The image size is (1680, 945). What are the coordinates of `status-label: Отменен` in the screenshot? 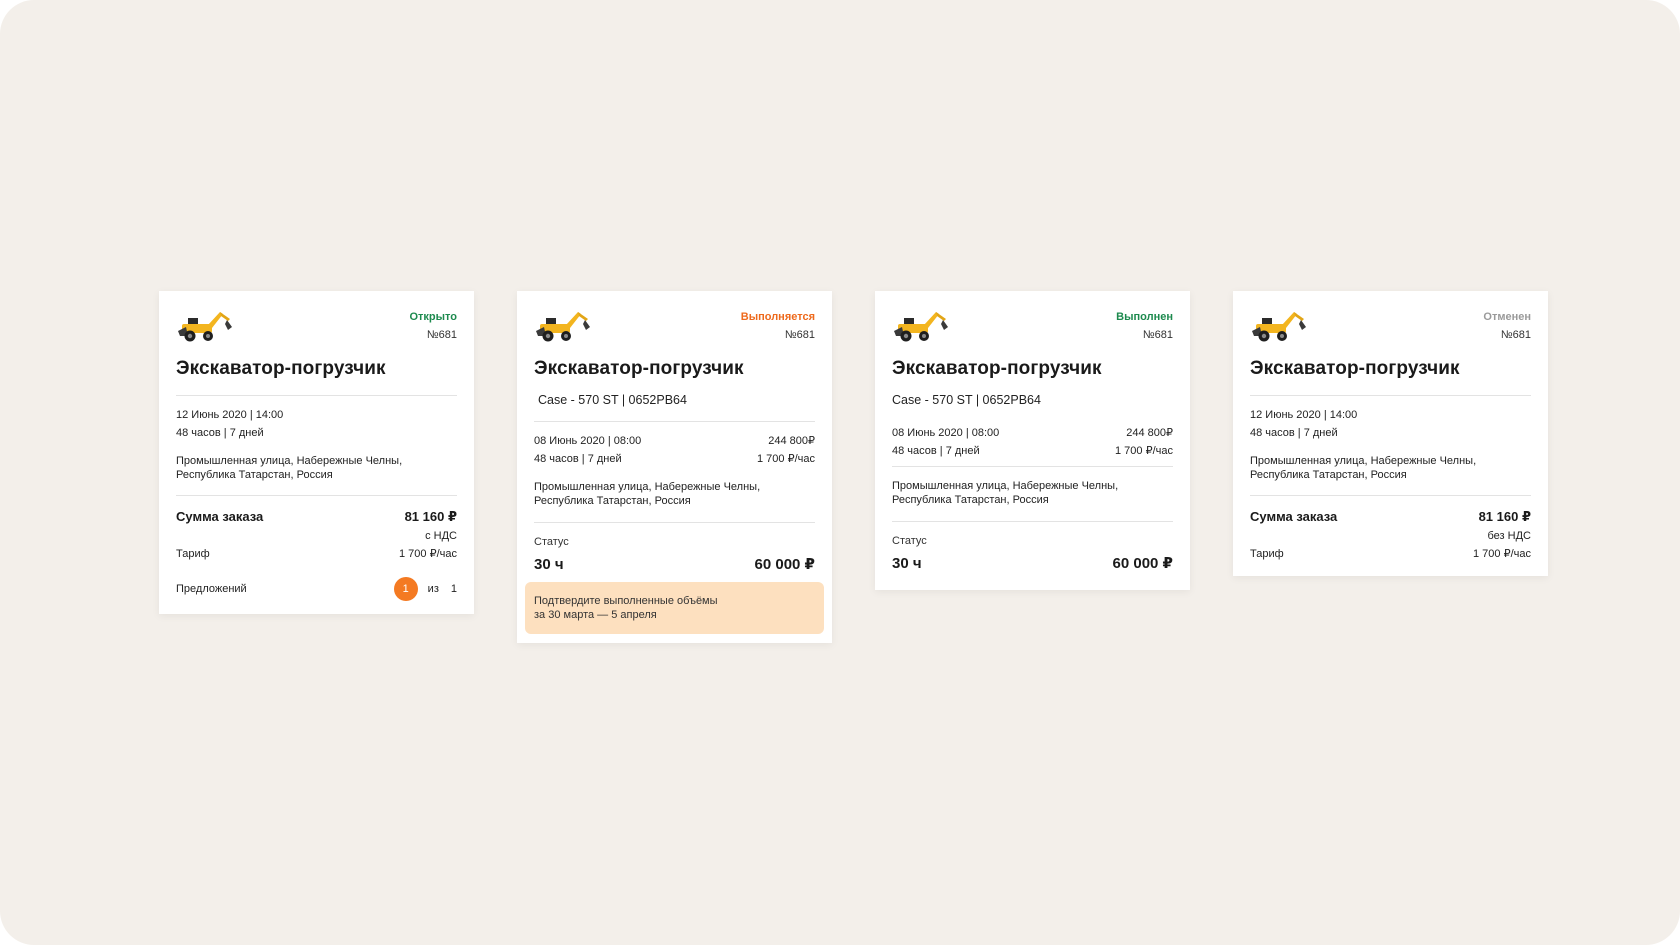 It's located at (1507, 317).